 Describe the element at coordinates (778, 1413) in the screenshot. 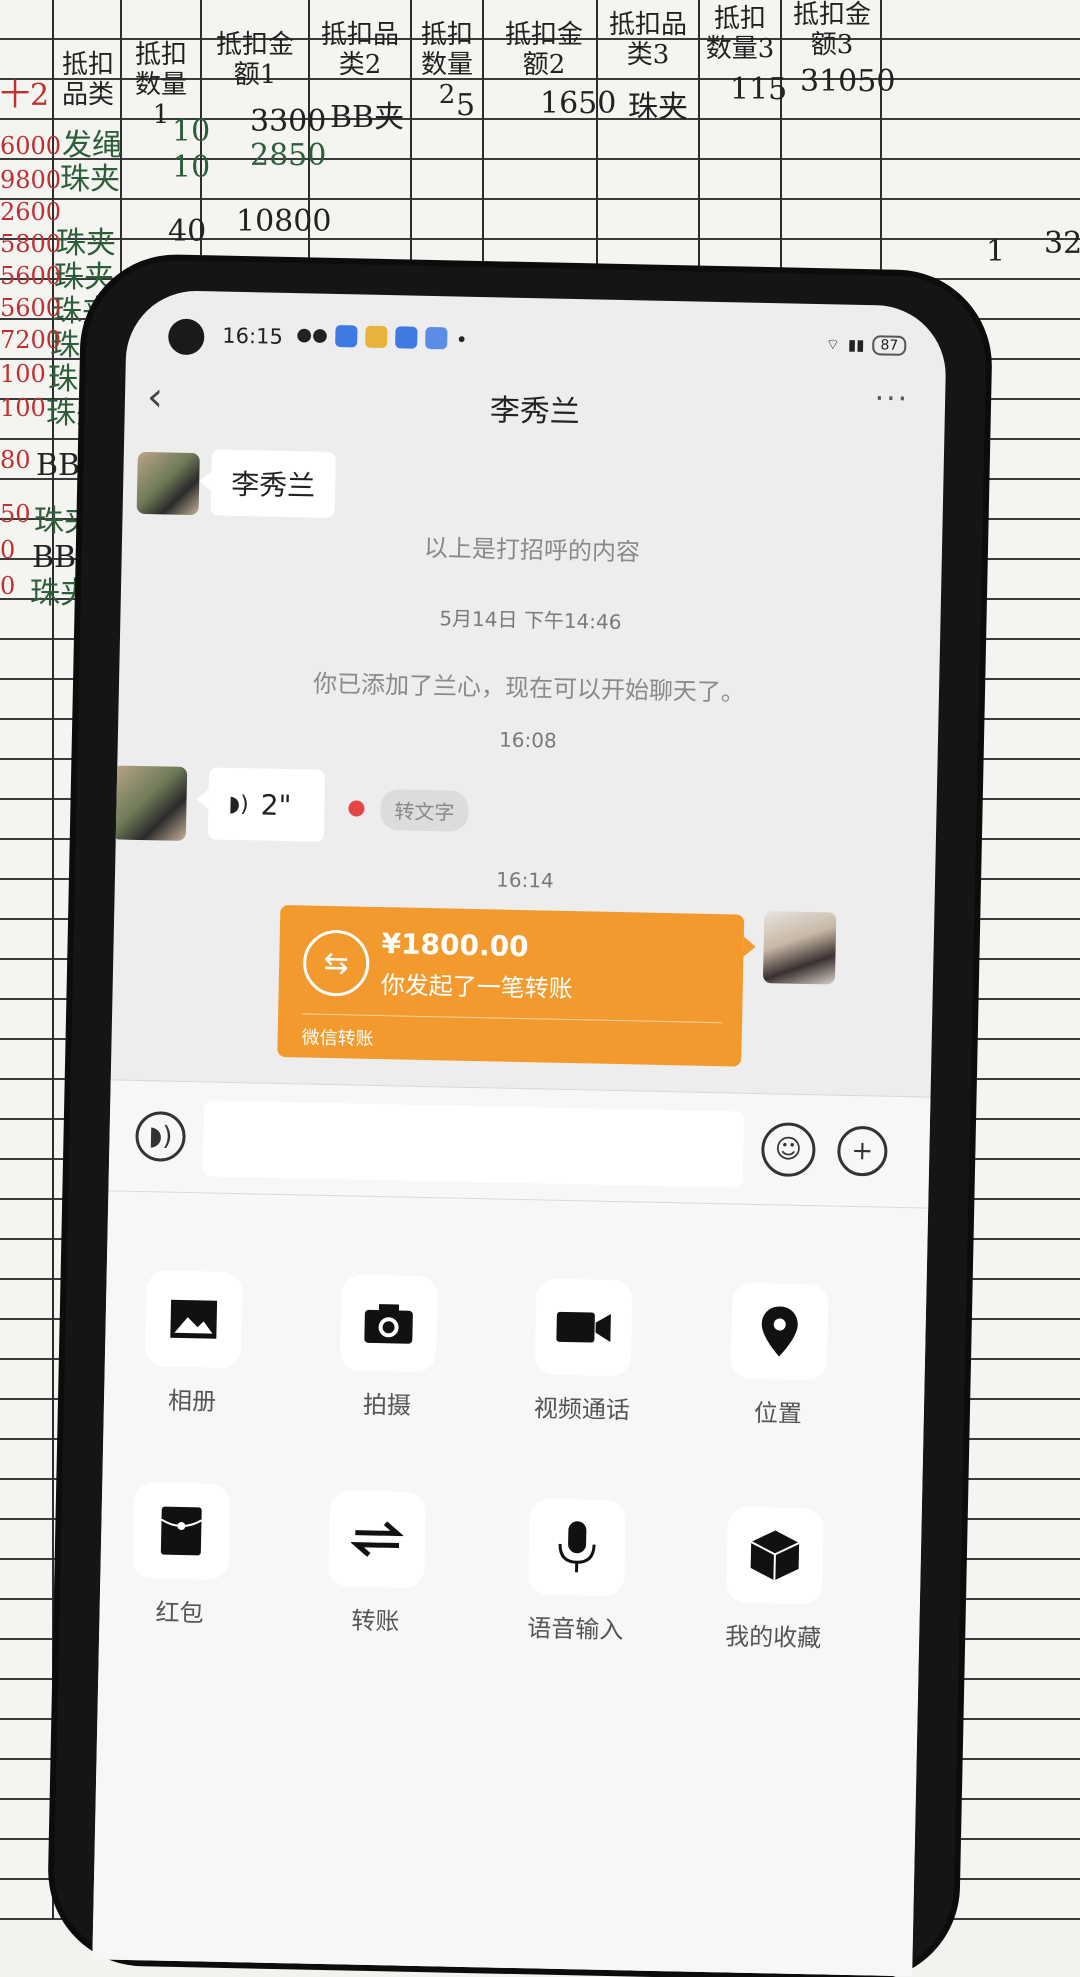

I see `location-label: 位置` at that location.